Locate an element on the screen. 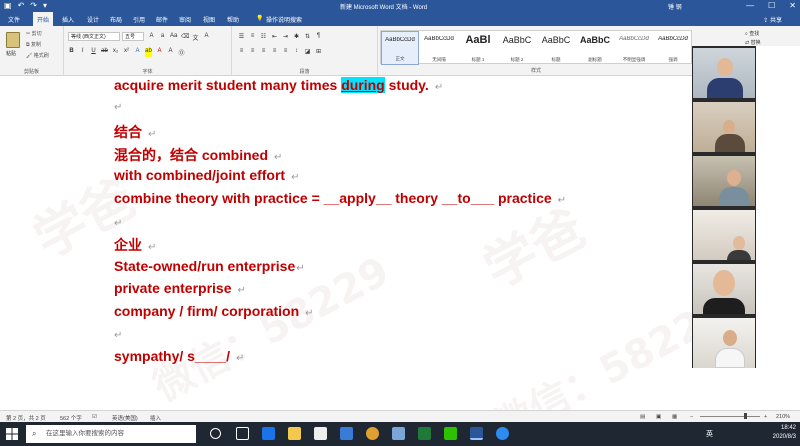  save-icon: ▣ is located at coordinates (8, 6).